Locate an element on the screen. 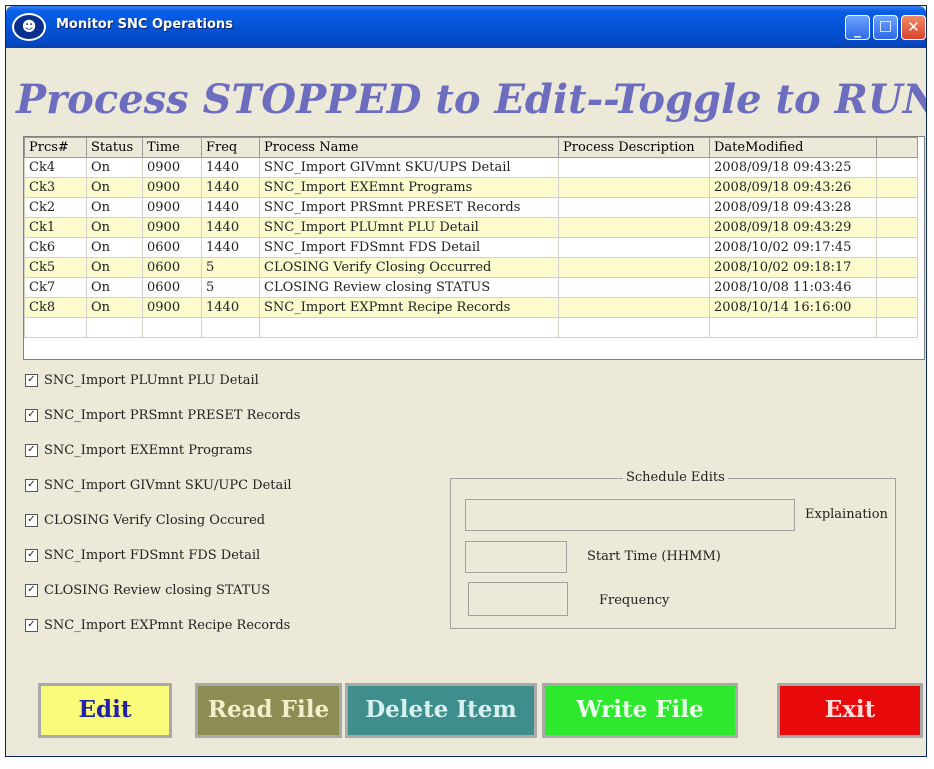 This screenshot has height=769, width=934. checkbox-item: ✓ SNC_Import PRSmnt PRESET Records is located at coordinates (162, 417).